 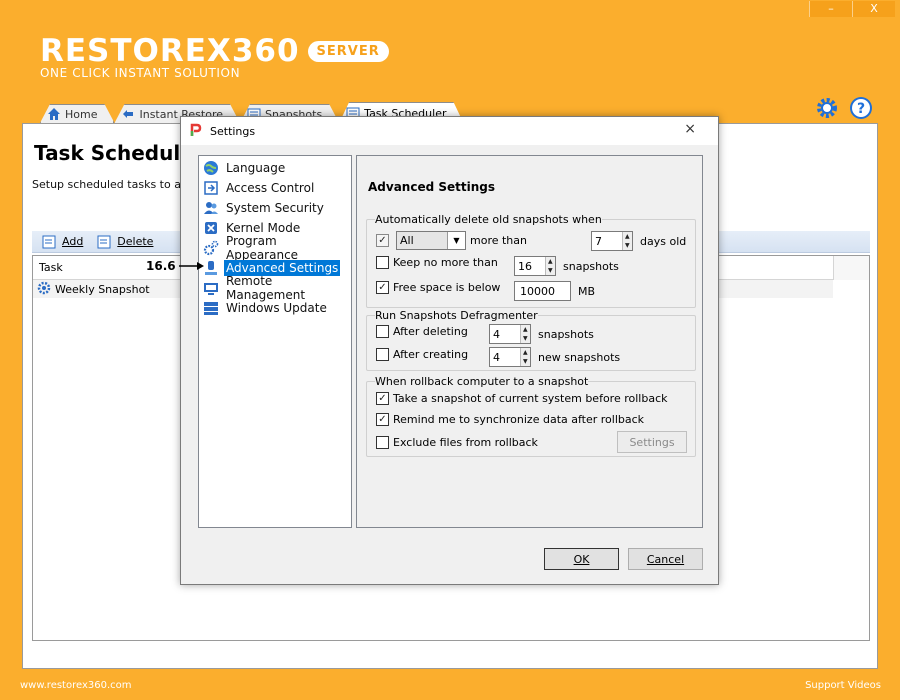 I want to click on delete-button: Delete, so click(x=125, y=242).